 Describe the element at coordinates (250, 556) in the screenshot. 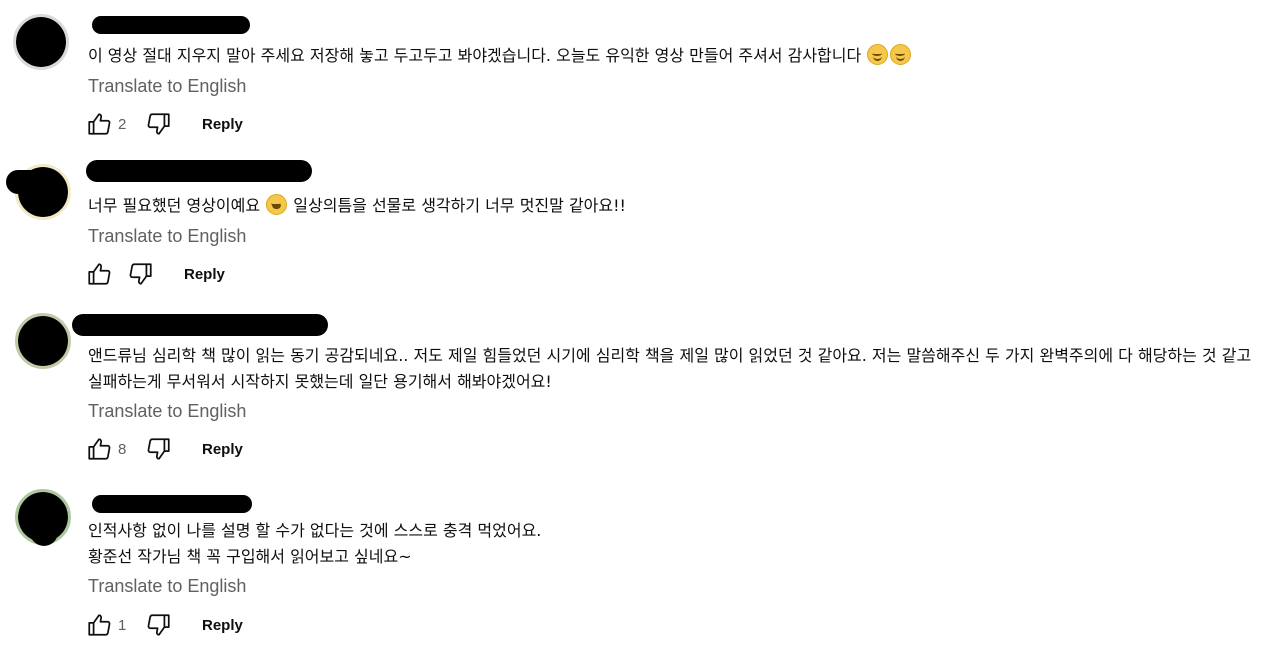

I see `comment-line-2: 황준선 작가님 책 꼭 구입해서 읽어보고 싶네요~` at that location.